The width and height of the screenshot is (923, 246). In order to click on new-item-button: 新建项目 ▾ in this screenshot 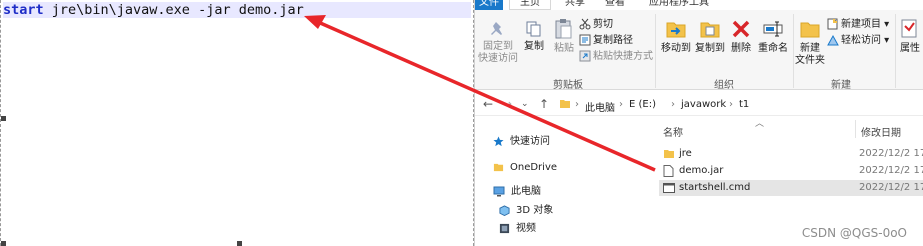, I will do `click(858, 24)`.